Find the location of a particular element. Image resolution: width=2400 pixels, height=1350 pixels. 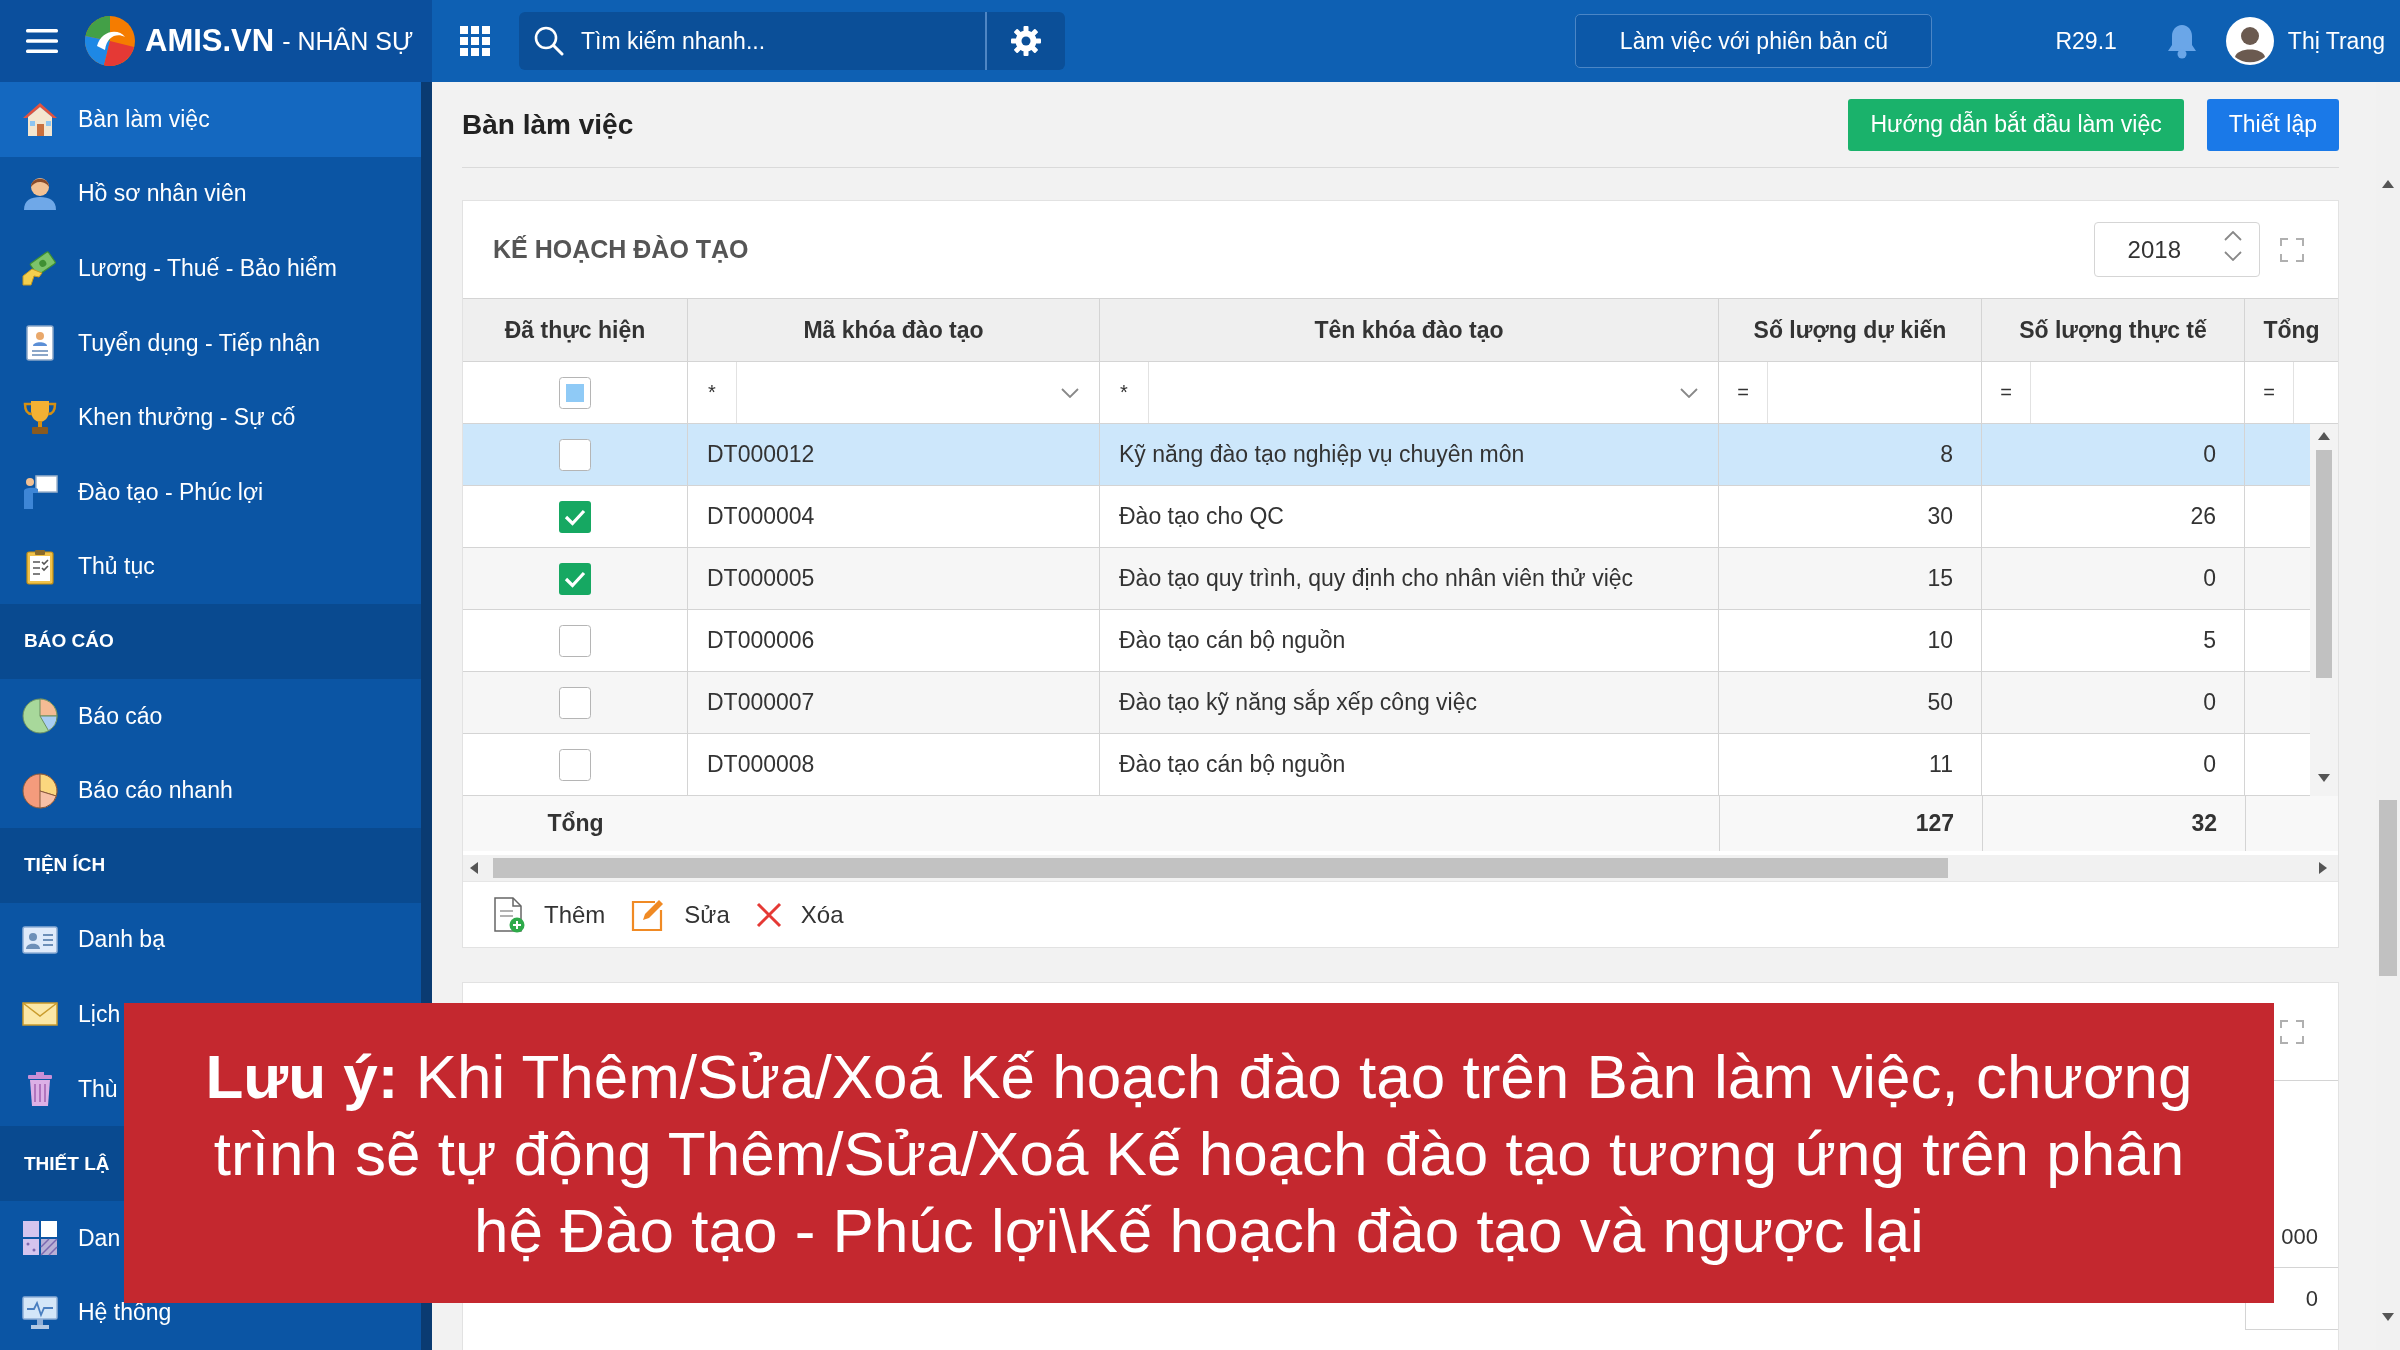

total-label: Tổng is located at coordinates (575, 823).